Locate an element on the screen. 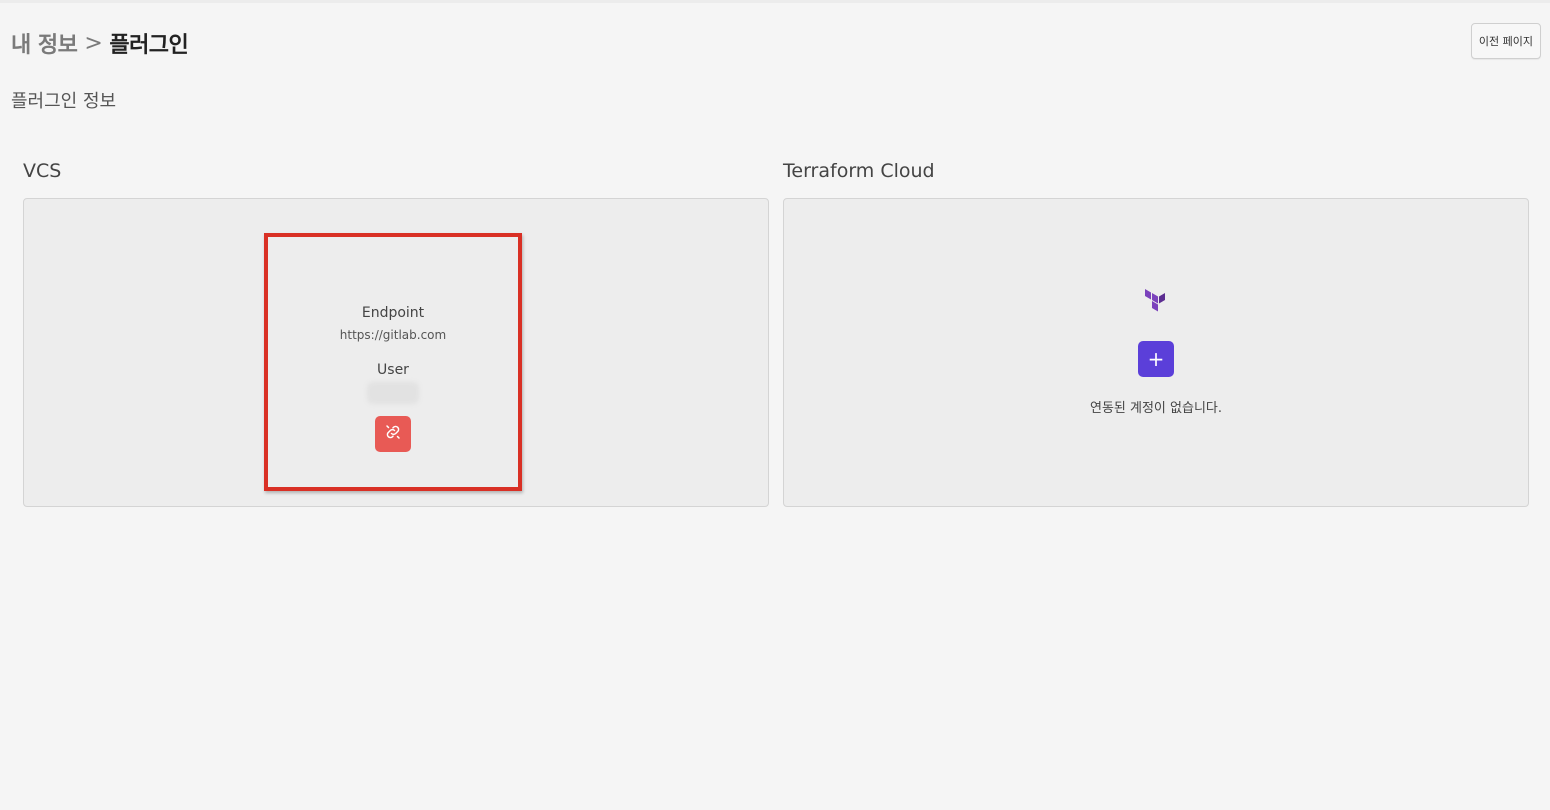 The width and height of the screenshot is (1550, 810). breadcrumb: 내 정보 > 플러그인 is located at coordinates (100, 43).